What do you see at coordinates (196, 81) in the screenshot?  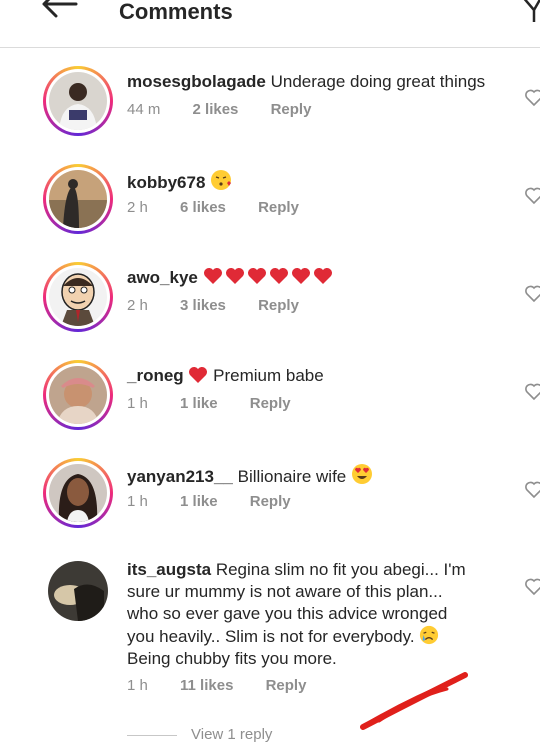 I see `comment-username: mosesgbolagade` at bounding box center [196, 81].